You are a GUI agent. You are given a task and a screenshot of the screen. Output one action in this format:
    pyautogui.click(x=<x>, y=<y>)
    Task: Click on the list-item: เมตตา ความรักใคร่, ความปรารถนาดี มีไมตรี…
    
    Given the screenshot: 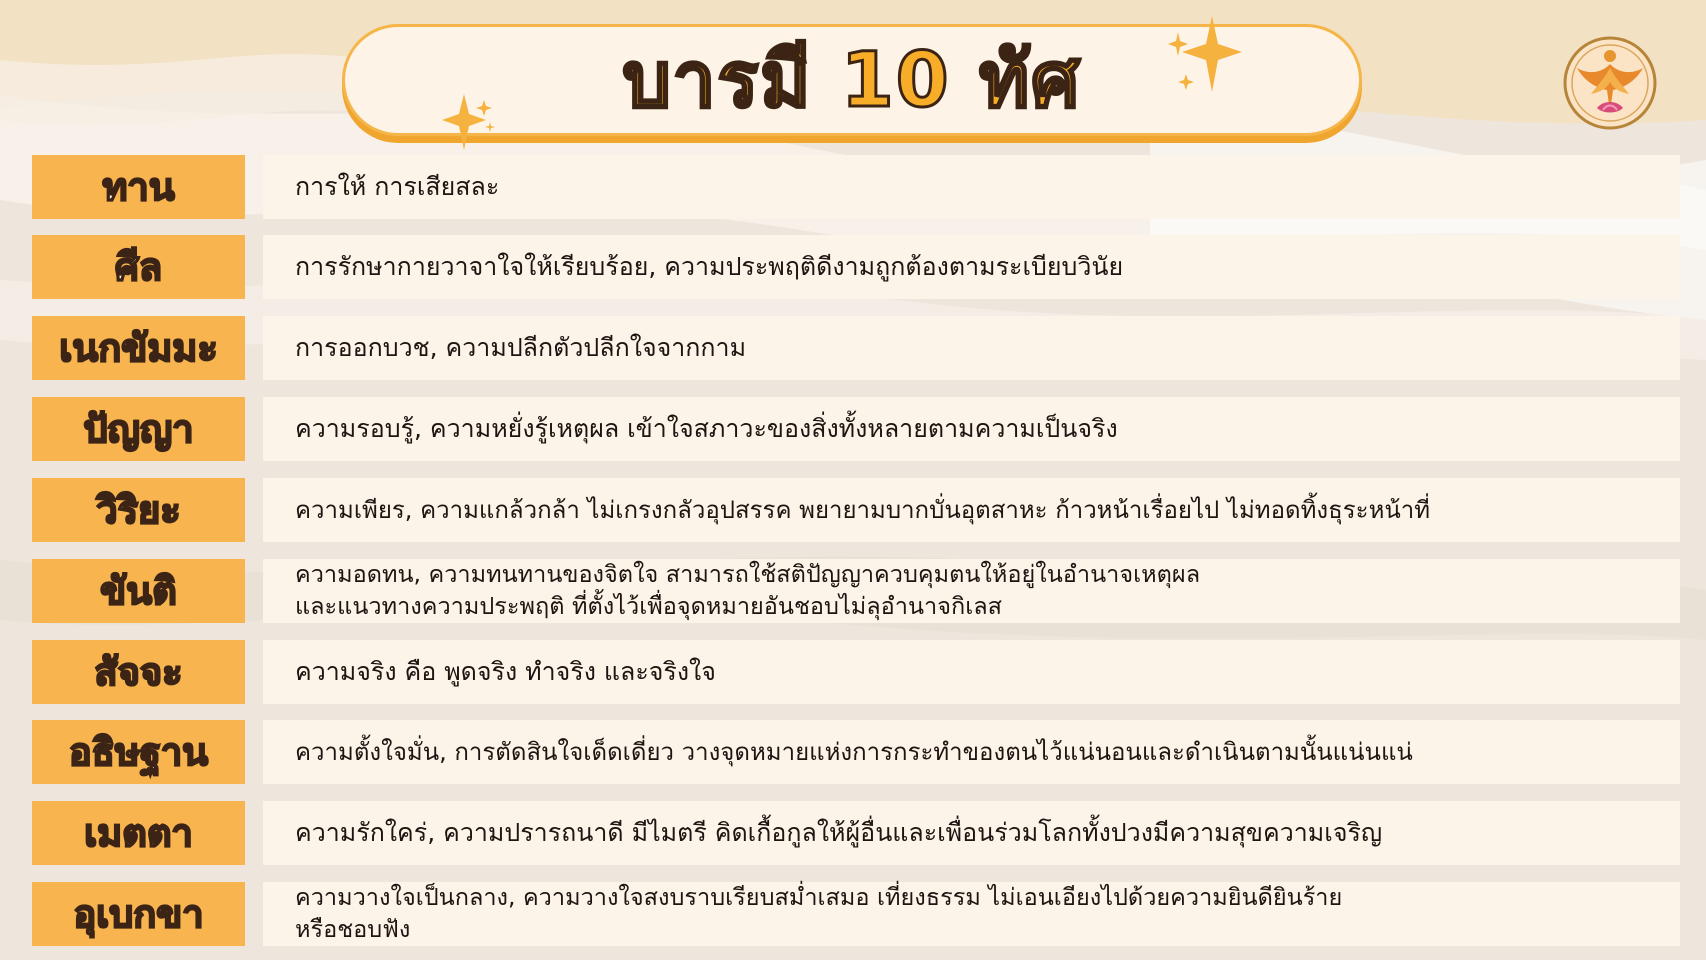 What is the action you would take?
    pyautogui.click(x=856, y=833)
    